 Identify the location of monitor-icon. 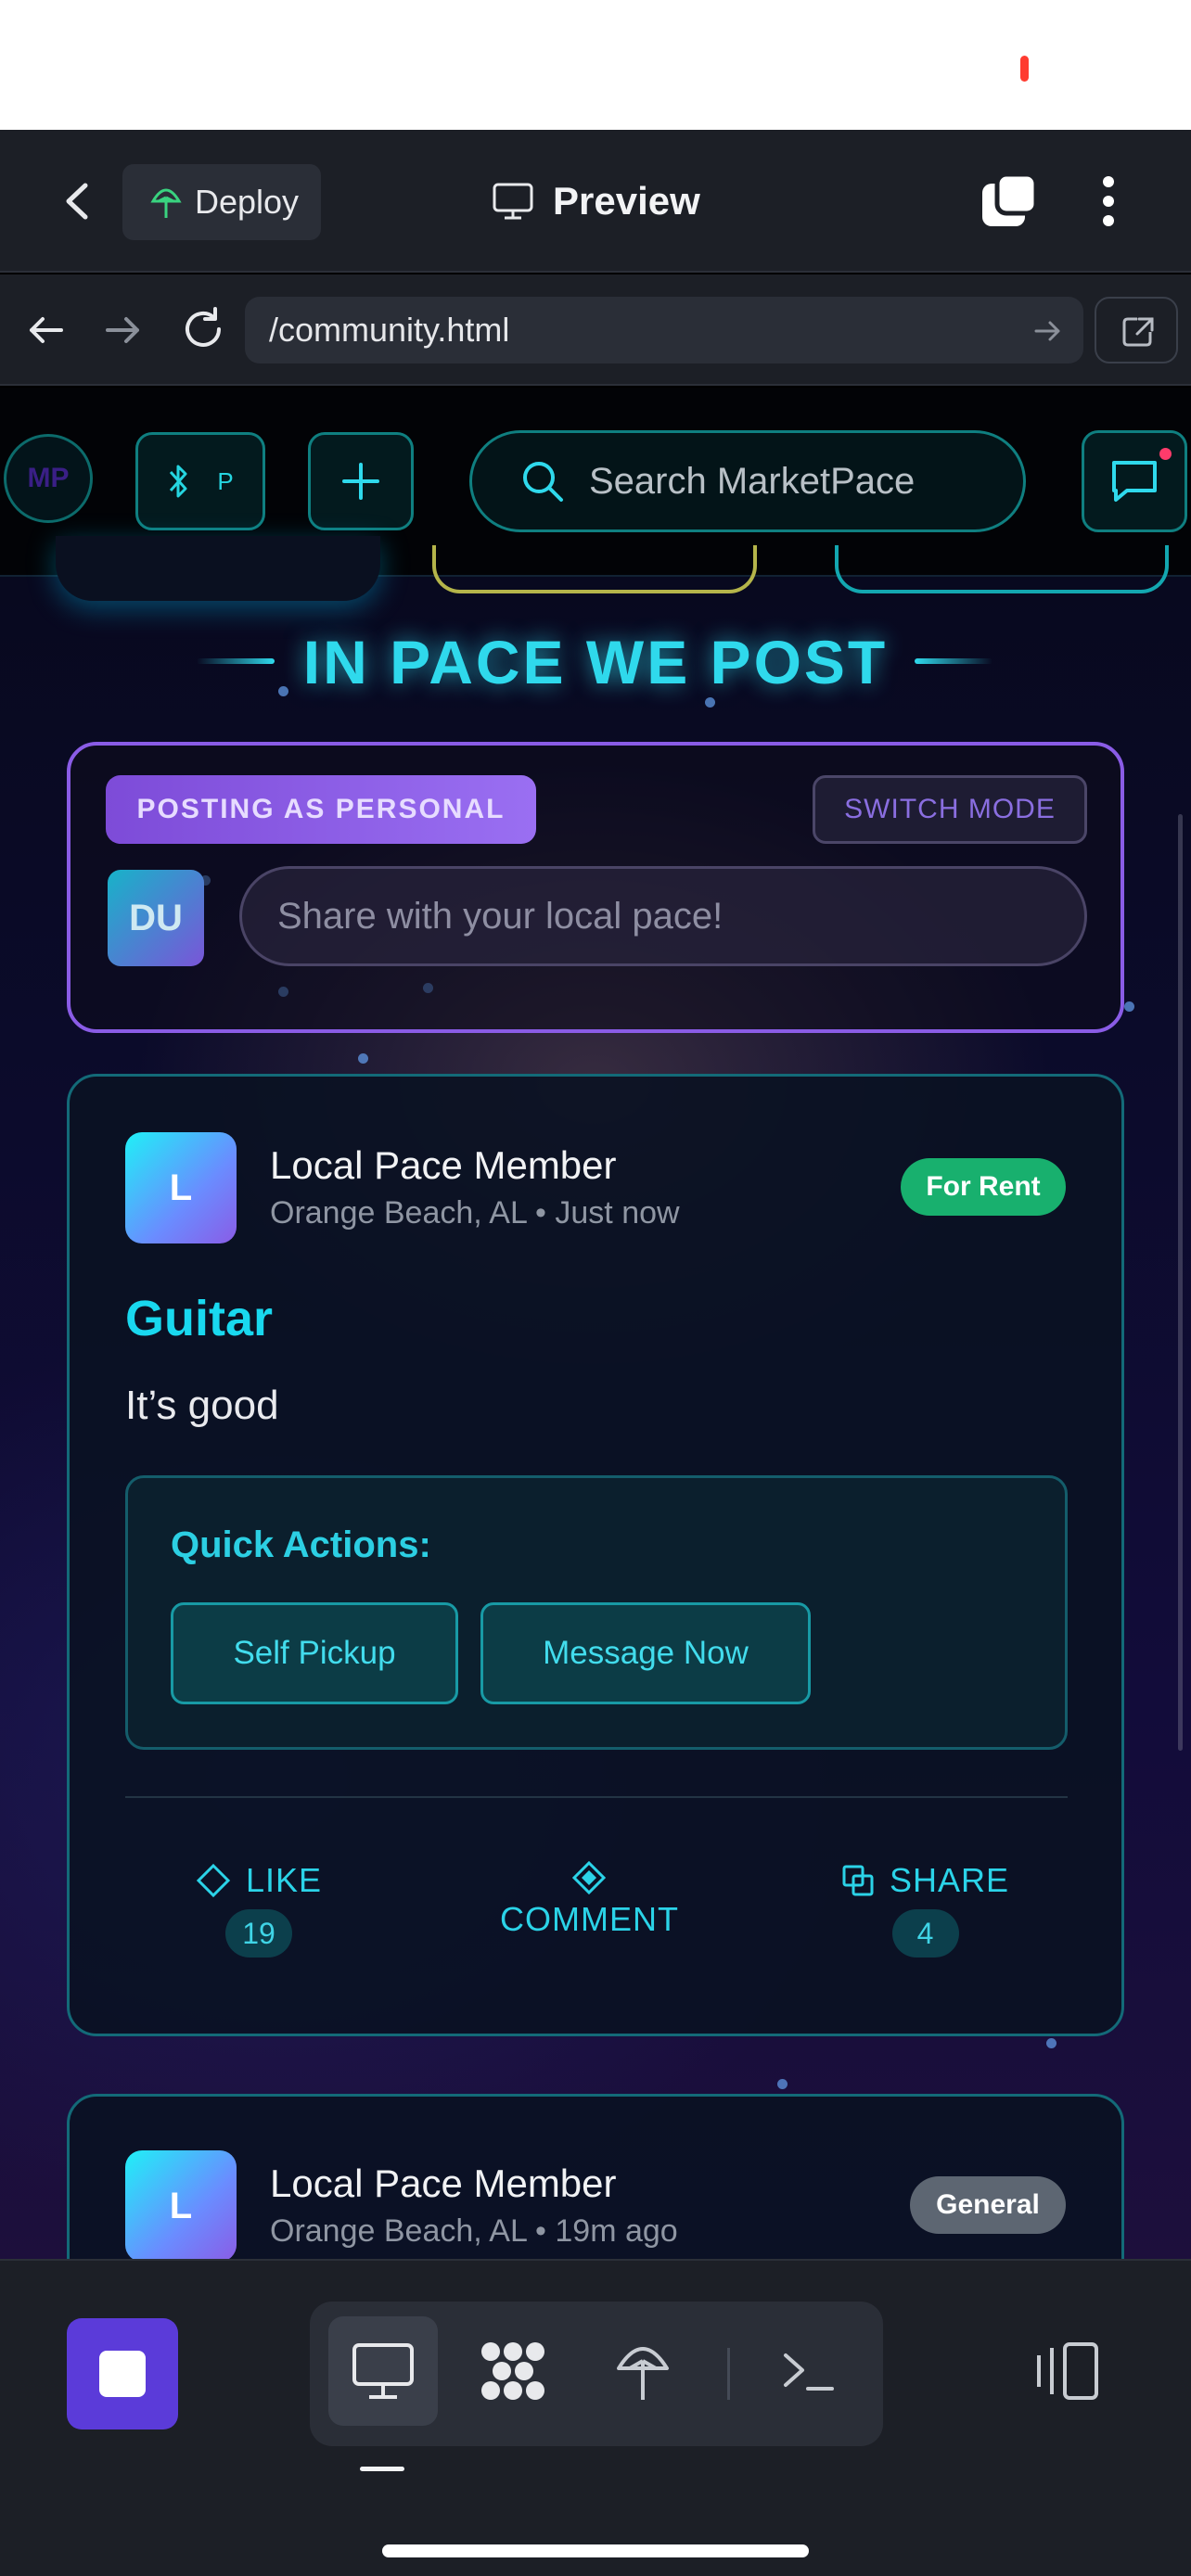
(513, 201).